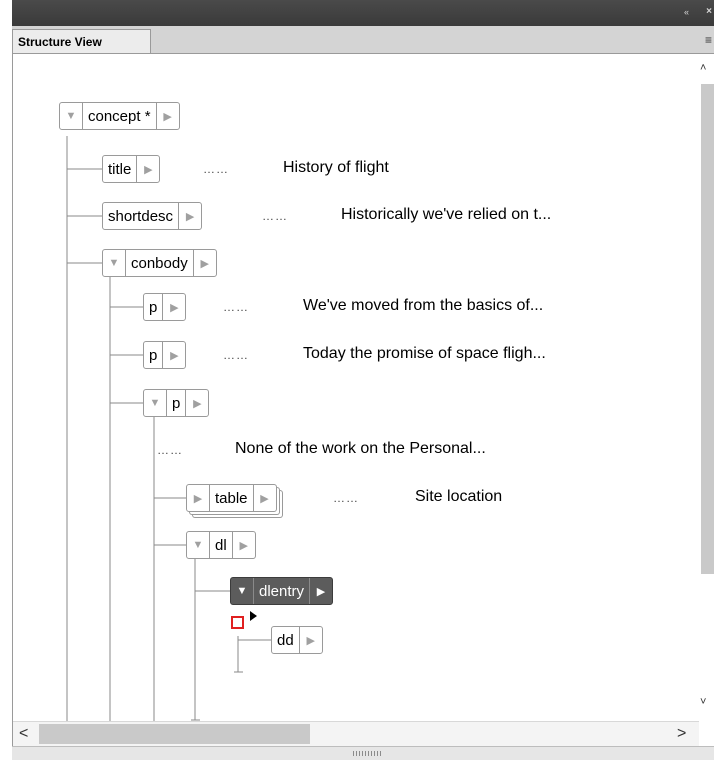 The image size is (714, 760). Describe the element at coordinates (707, 329) in the screenshot. I see `vertical-scroll-thumb` at that location.